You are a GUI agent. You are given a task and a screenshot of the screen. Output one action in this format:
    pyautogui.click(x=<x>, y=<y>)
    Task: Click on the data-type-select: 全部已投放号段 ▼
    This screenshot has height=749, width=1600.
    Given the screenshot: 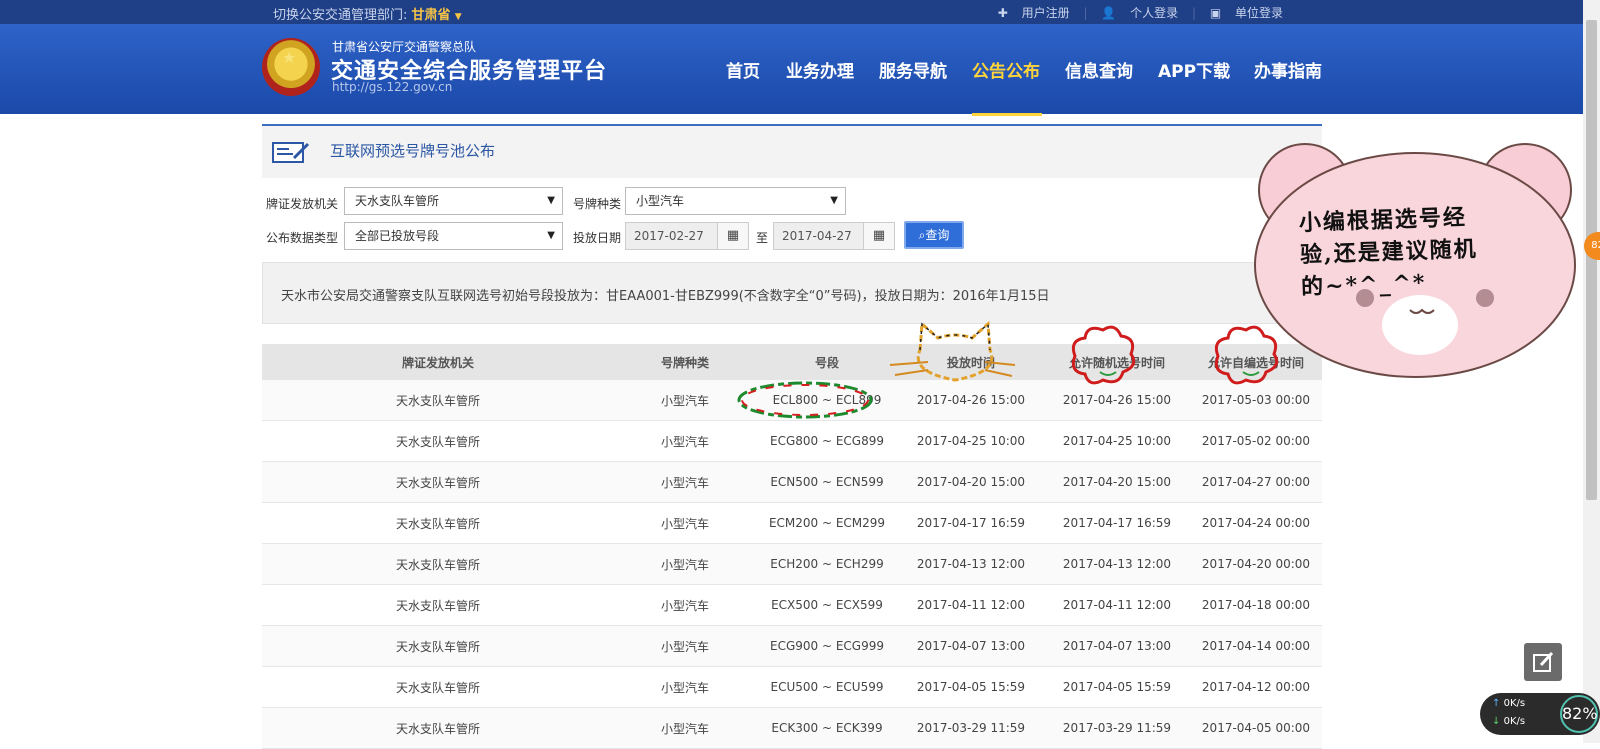 What is the action you would take?
    pyautogui.click(x=453, y=236)
    